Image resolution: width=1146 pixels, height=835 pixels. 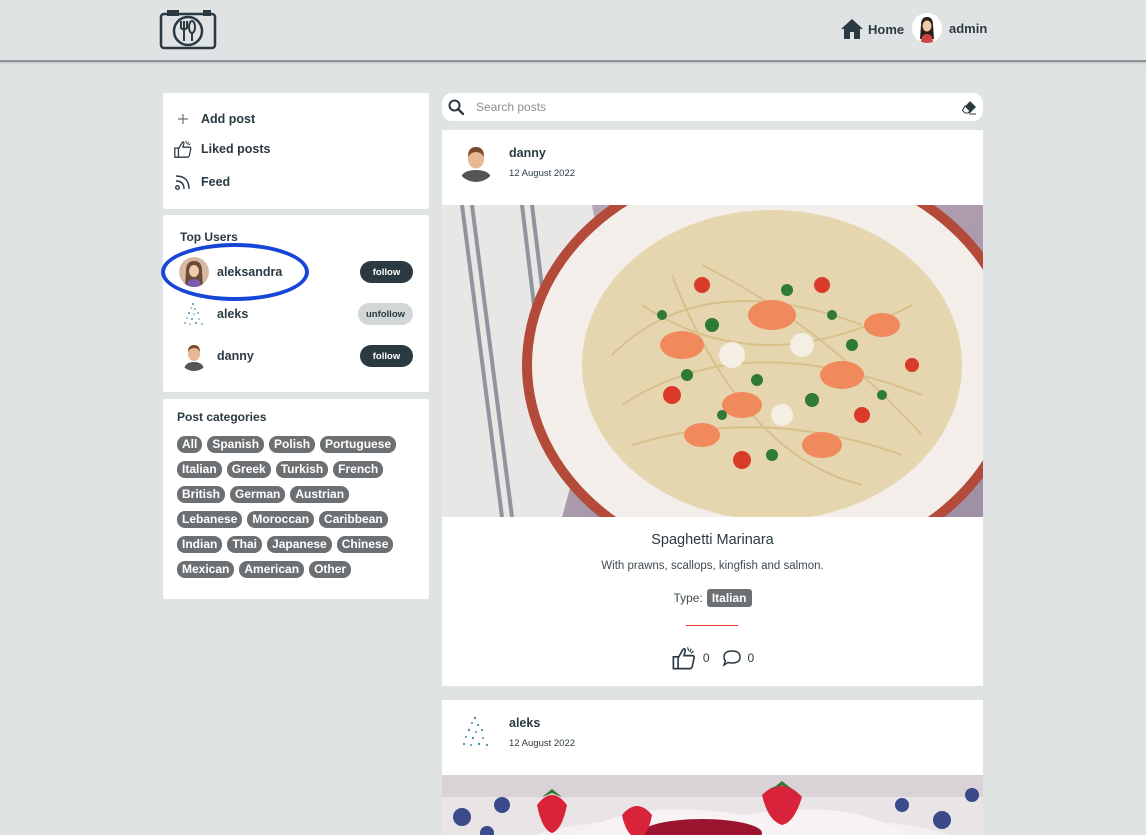 I want to click on post-card: aleks 12 August 2022, so click(x=712, y=767).